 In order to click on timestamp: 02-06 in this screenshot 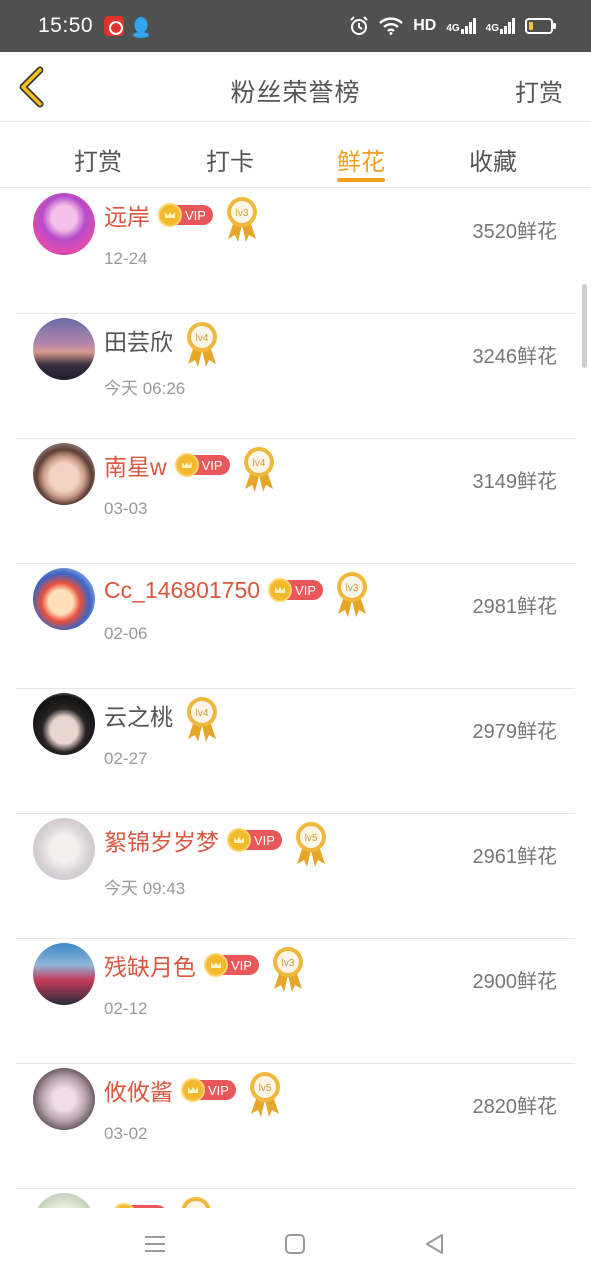, I will do `click(126, 633)`.